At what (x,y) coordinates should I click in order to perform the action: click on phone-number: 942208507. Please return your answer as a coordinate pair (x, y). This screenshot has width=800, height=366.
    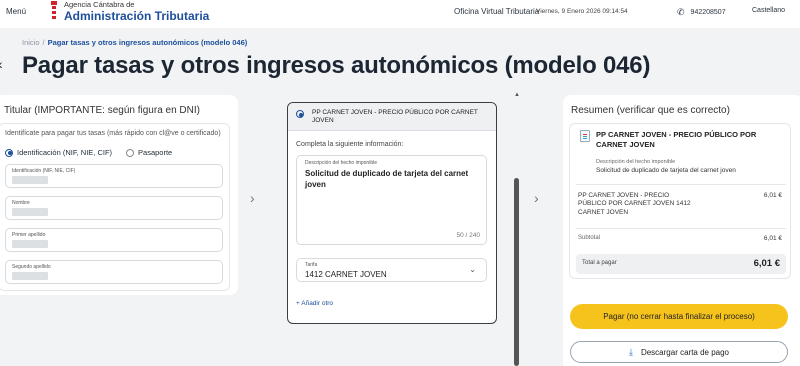
    Looking at the image, I should click on (708, 12).